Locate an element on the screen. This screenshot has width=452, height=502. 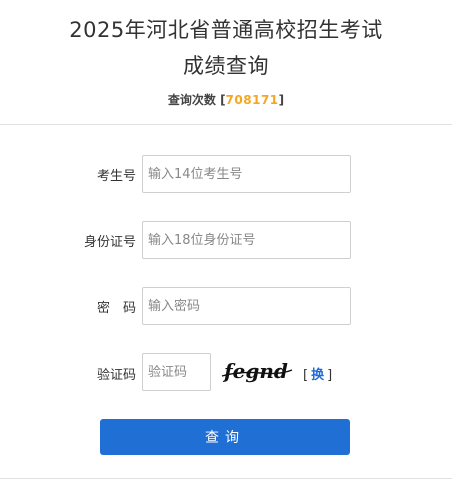
refresh-bracket-close: ] is located at coordinates (330, 375).